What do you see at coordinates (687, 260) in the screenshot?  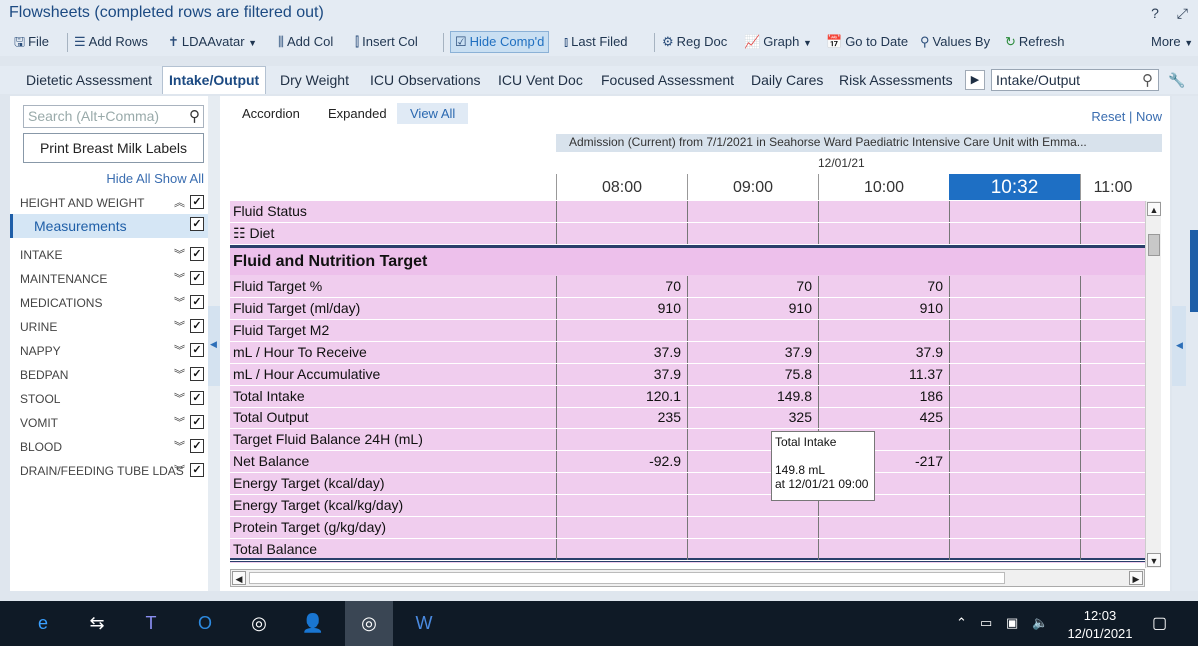 I see `section-header: Fluid and Nutrition Target` at bounding box center [687, 260].